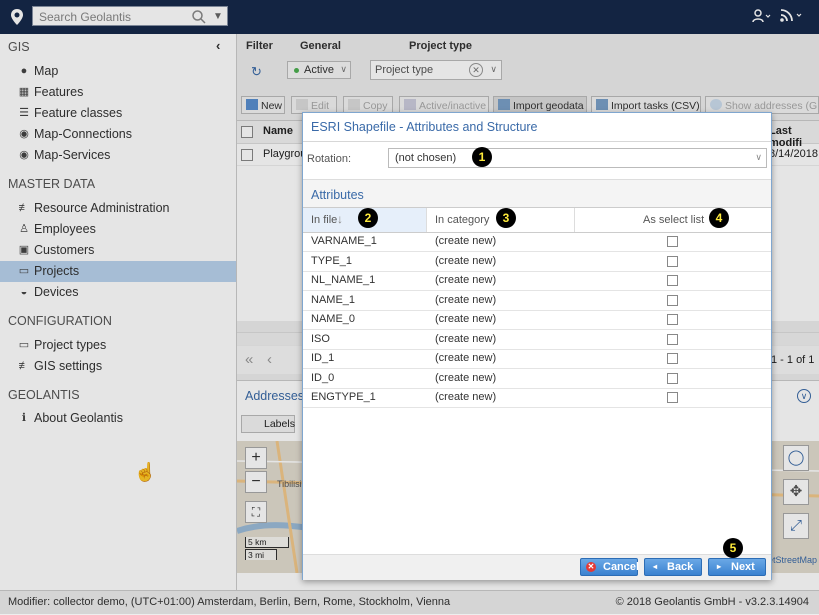 The width and height of the screenshot is (819, 615). What do you see at coordinates (331, 260) in the screenshot?
I see `row-file: TYPE_1` at bounding box center [331, 260].